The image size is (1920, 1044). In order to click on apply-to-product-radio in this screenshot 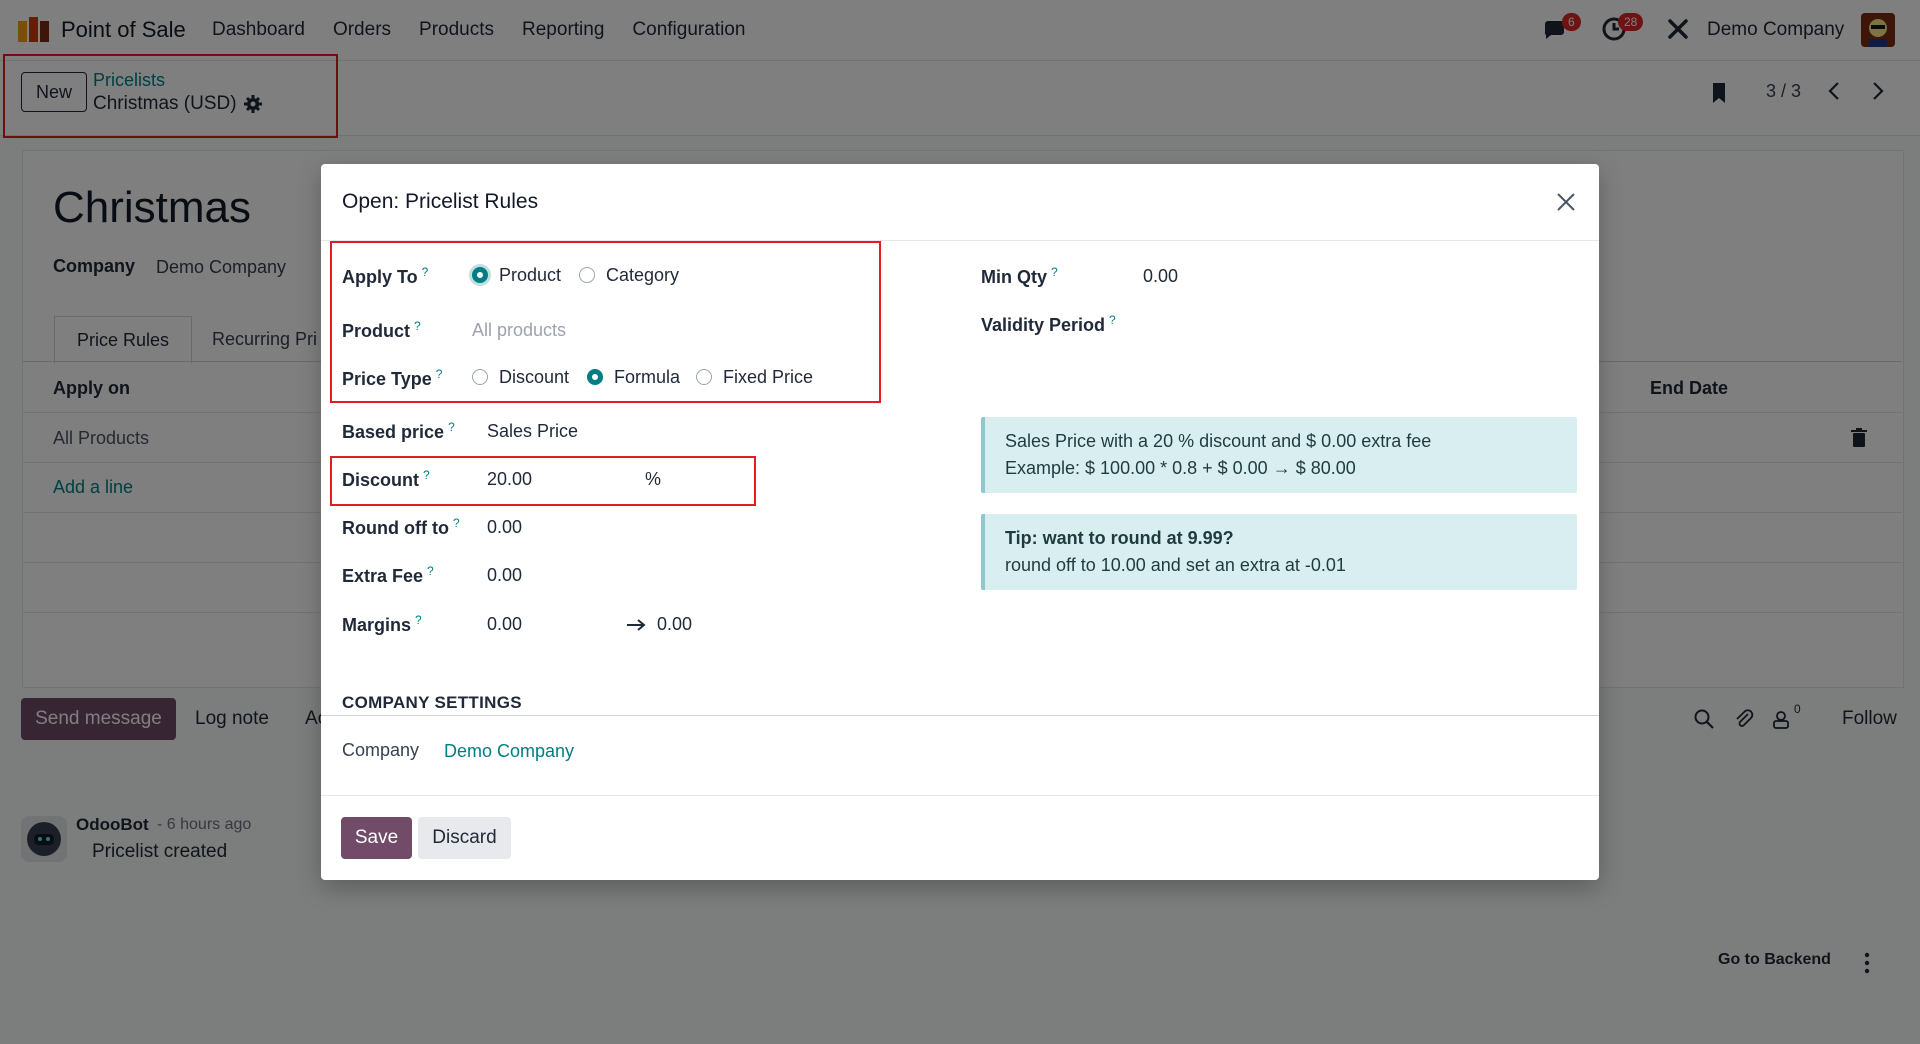, I will do `click(480, 275)`.